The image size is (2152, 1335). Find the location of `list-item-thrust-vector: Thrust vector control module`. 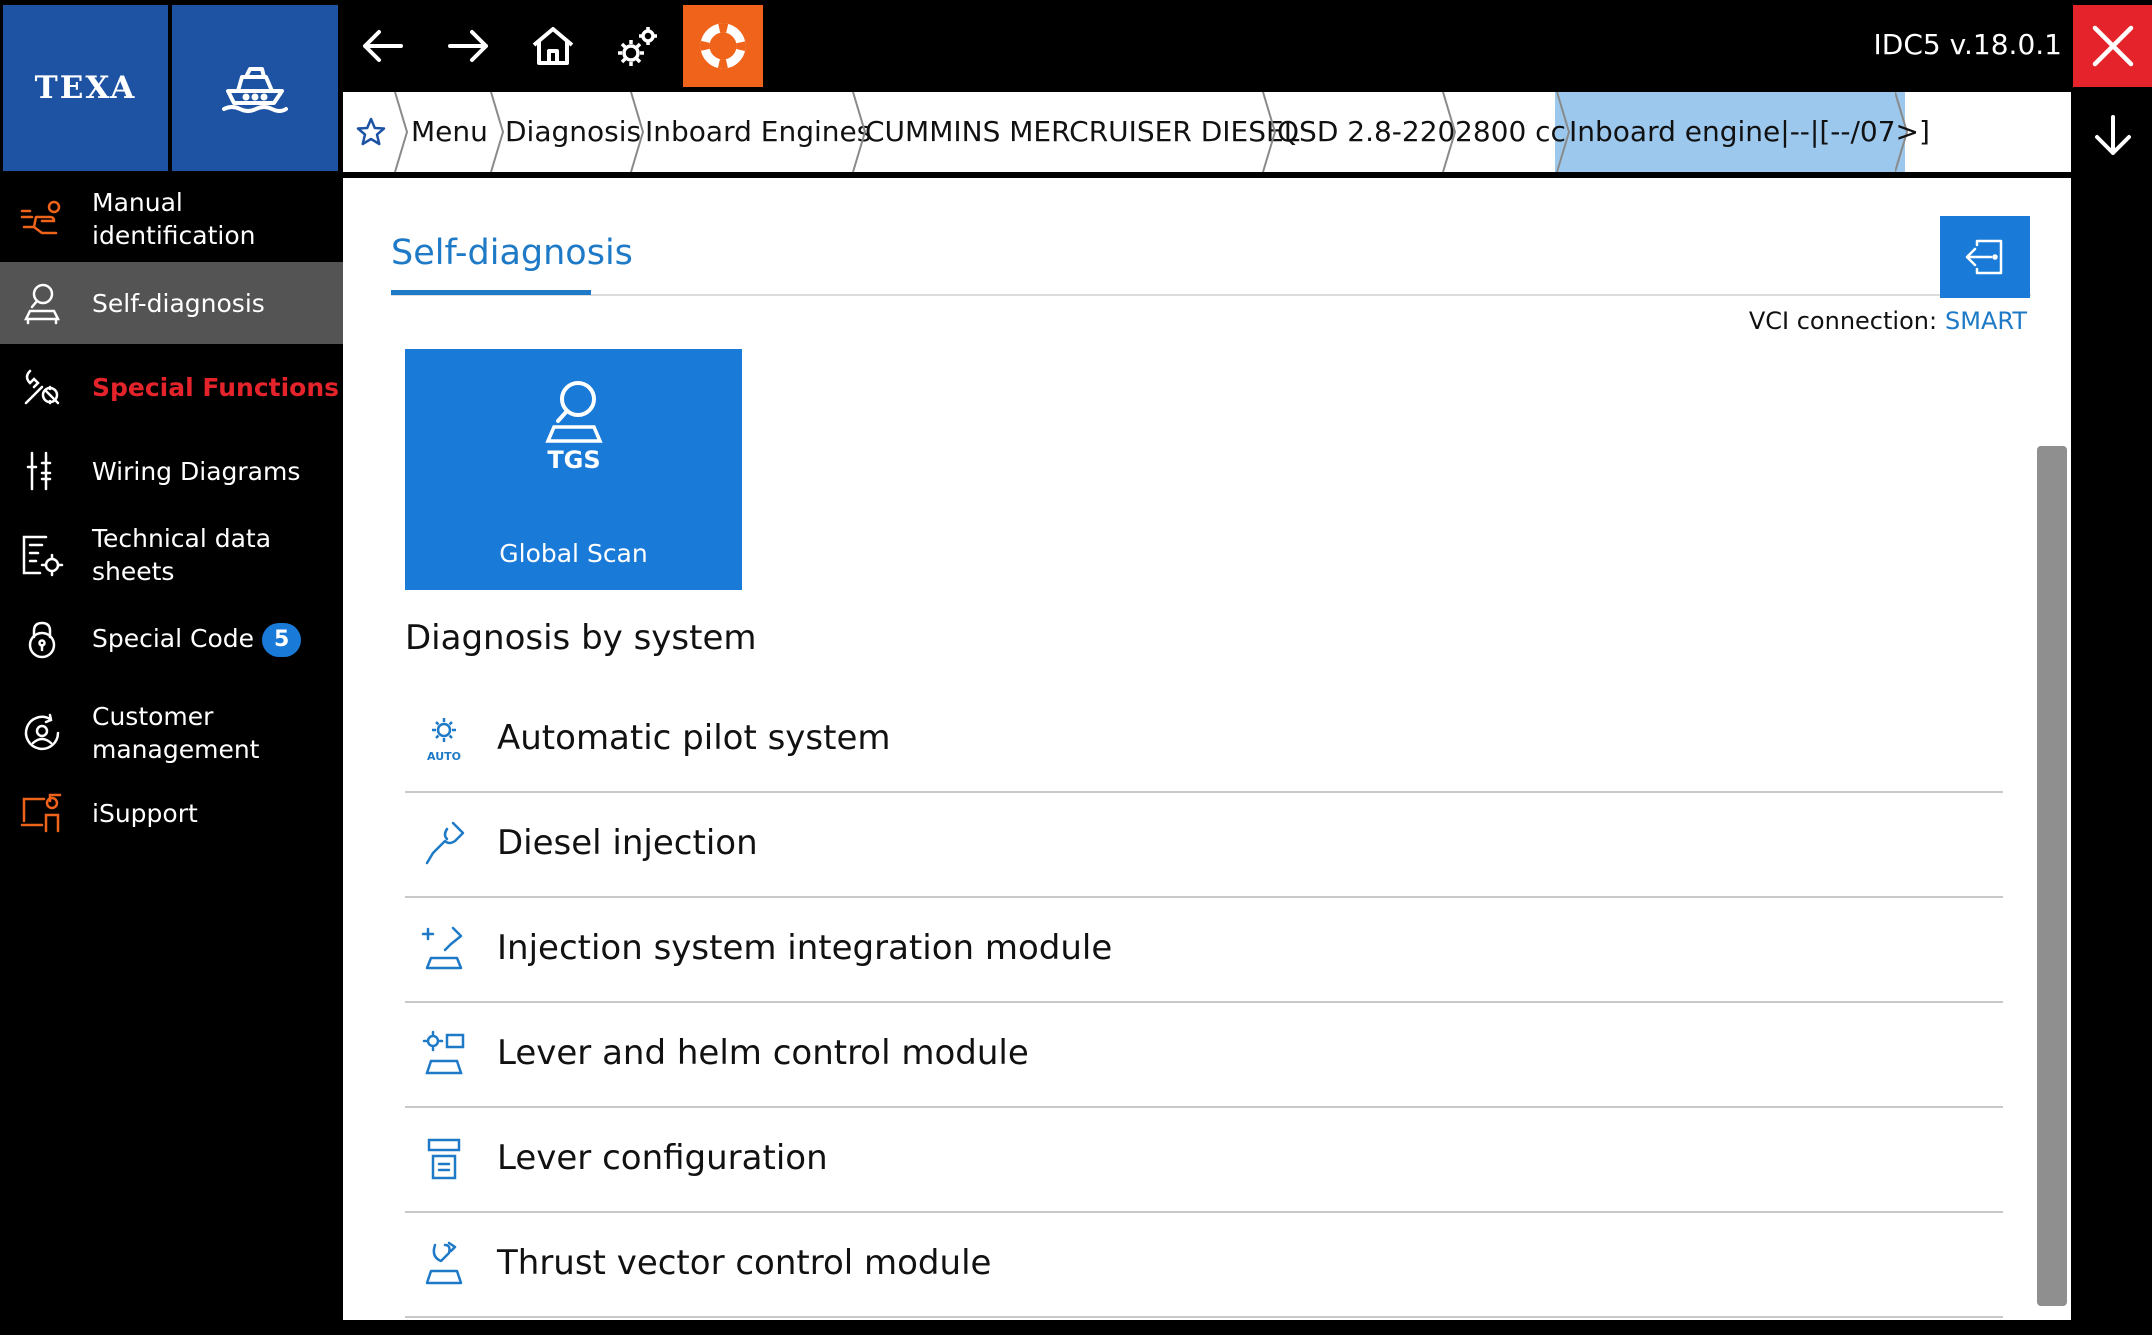

list-item-thrust-vector: Thrust vector control module is located at coordinates (1204, 1265).